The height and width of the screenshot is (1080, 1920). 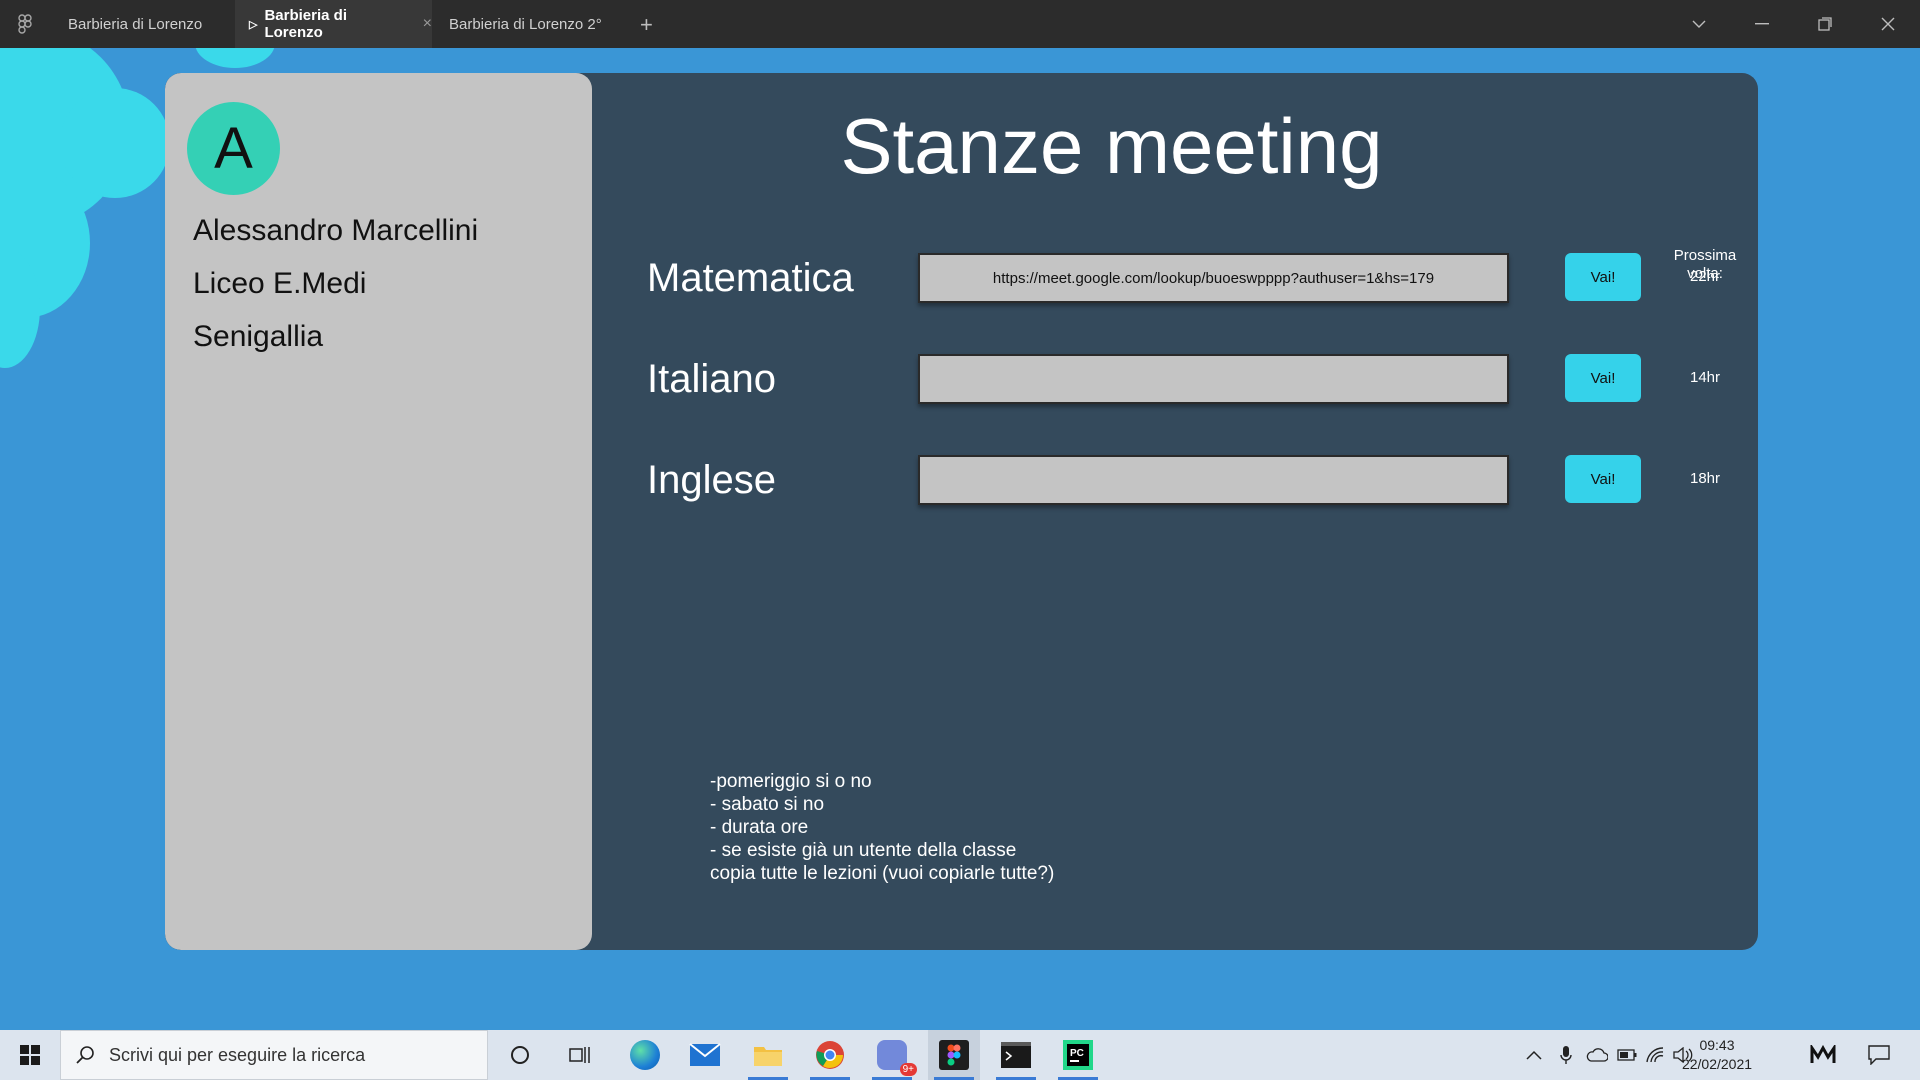 What do you see at coordinates (30, 1055) in the screenshot?
I see `windows-start-icon` at bounding box center [30, 1055].